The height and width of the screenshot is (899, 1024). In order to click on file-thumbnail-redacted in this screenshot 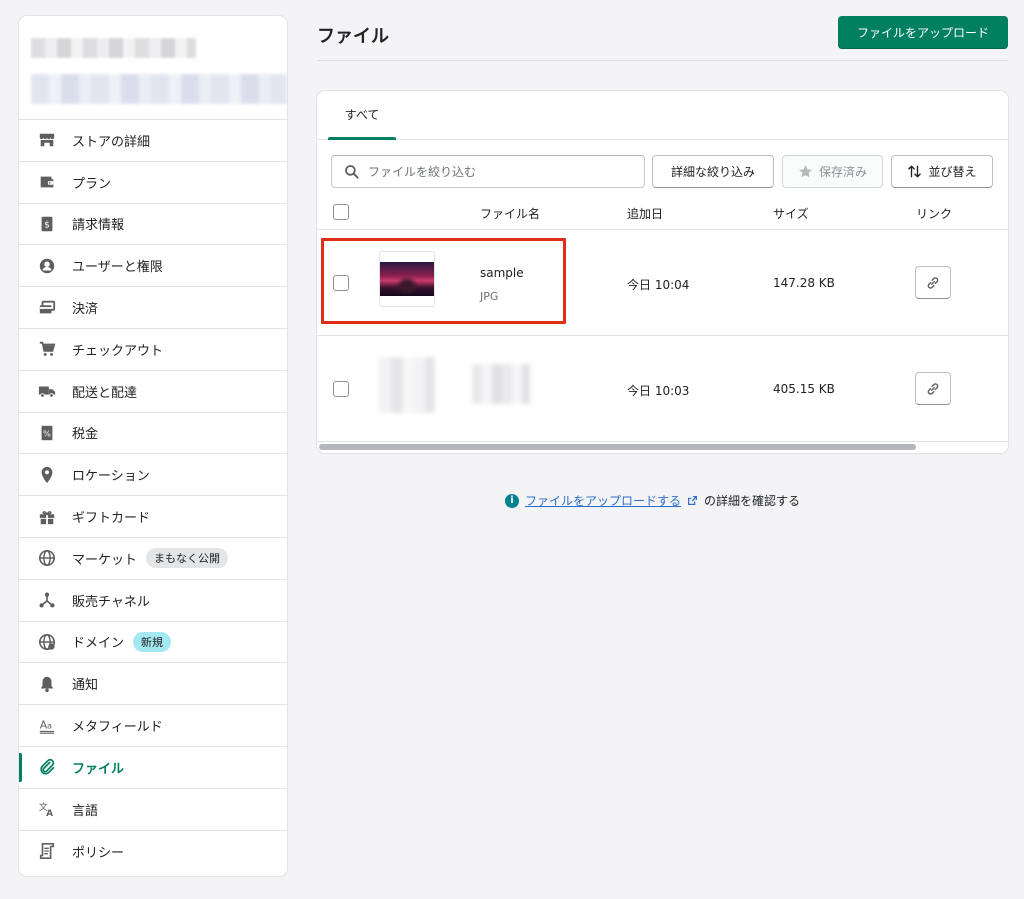, I will do `click(407, 385)`.